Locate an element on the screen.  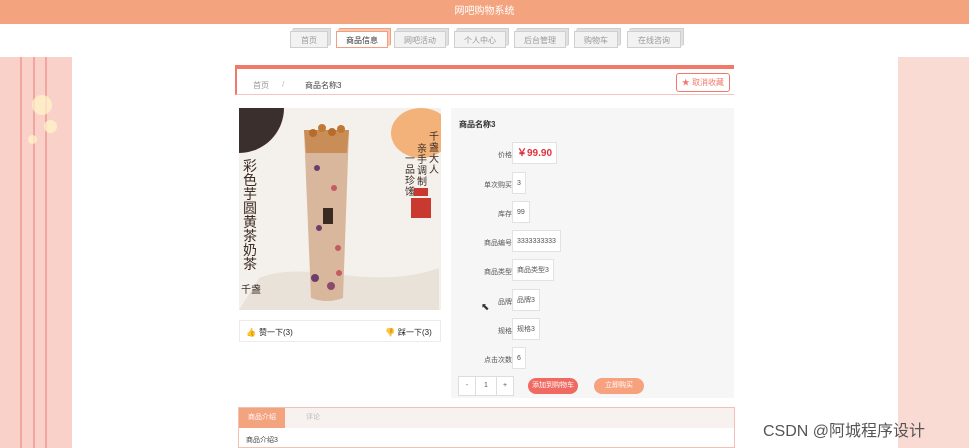
product-image: 彩色芋圆黄茶奶茶 千盏大人 亲手调制 一品珍馐 千盏 is located at coordinates (340, 209).